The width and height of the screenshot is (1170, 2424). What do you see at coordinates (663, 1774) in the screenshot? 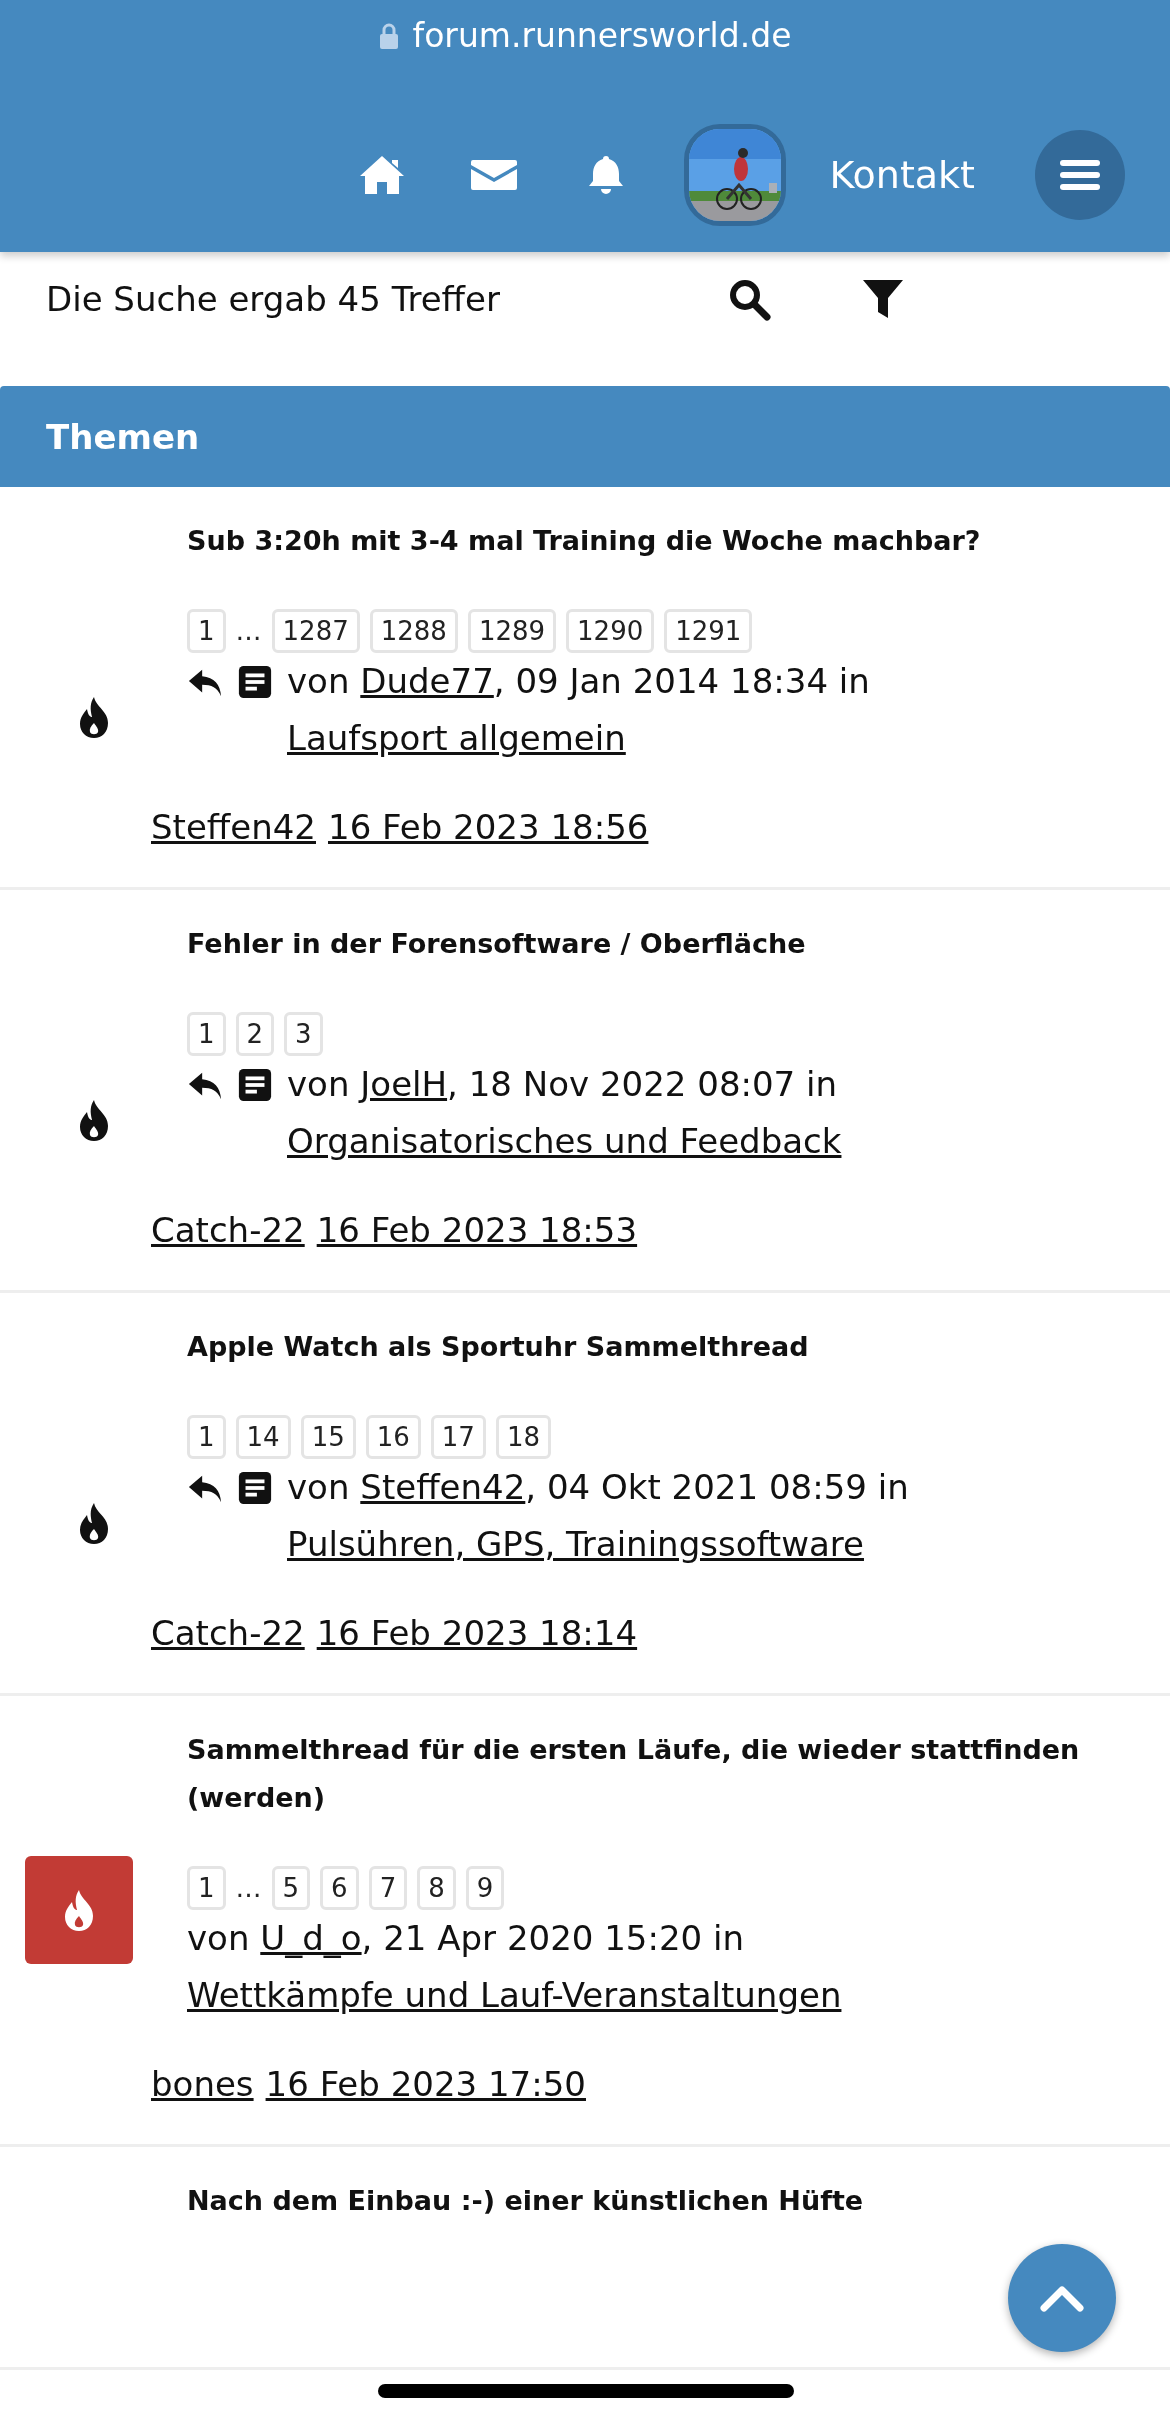
I see `topic-title: Sammelthread für die ersten Läufe, die wieder stattfinden (werden)` at bounding box center [663, 1774].